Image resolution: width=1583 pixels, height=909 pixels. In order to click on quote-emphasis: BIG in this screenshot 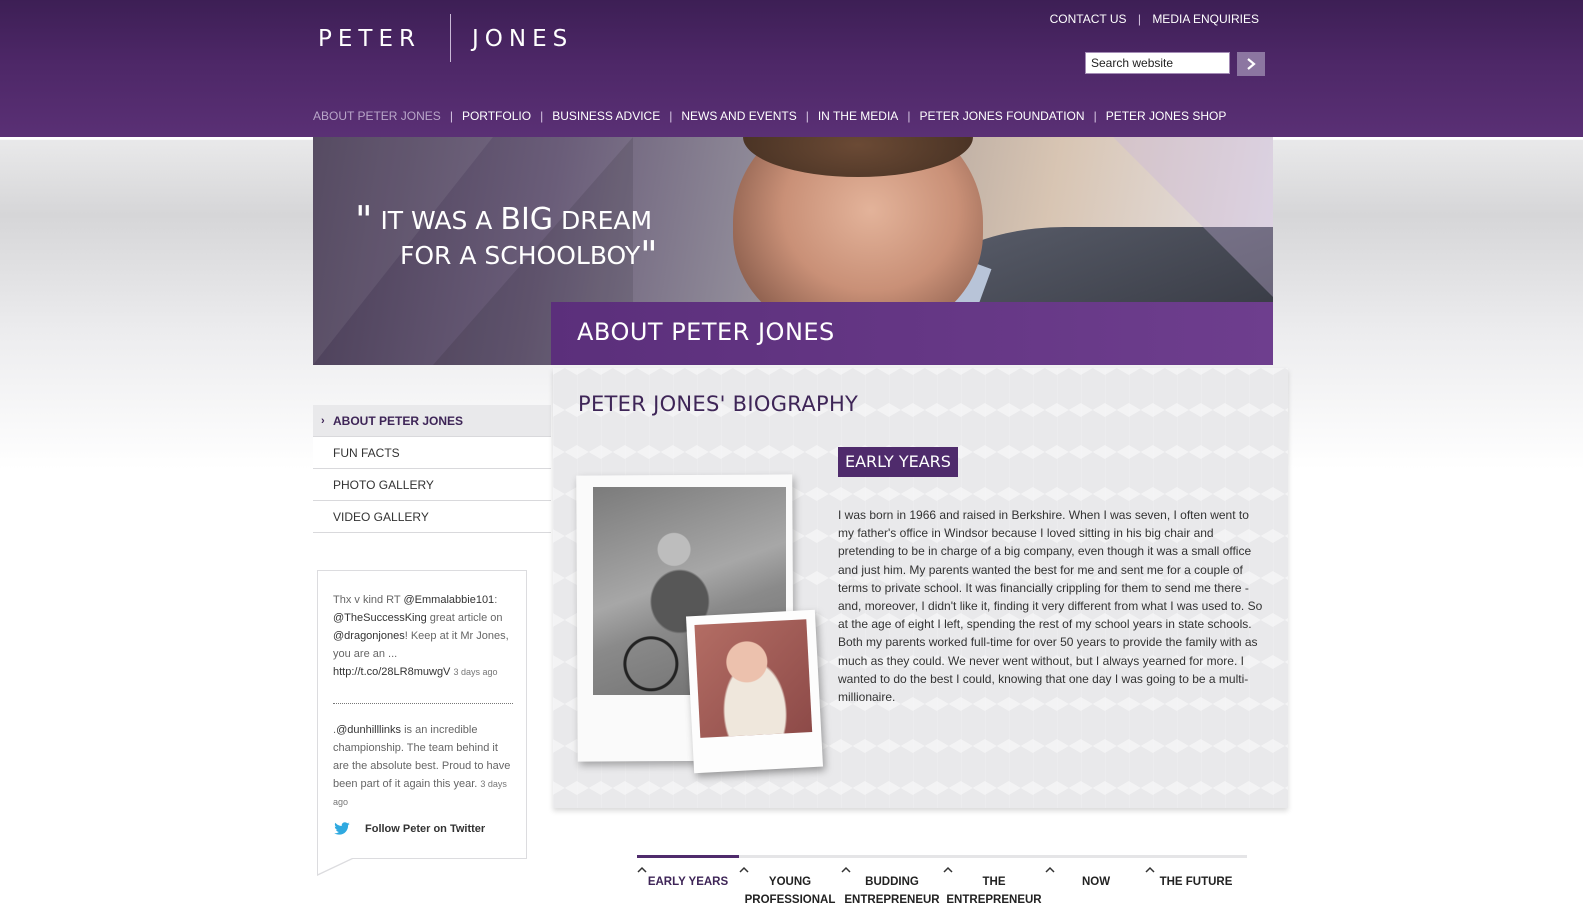, I will do `click(527, 219)`.